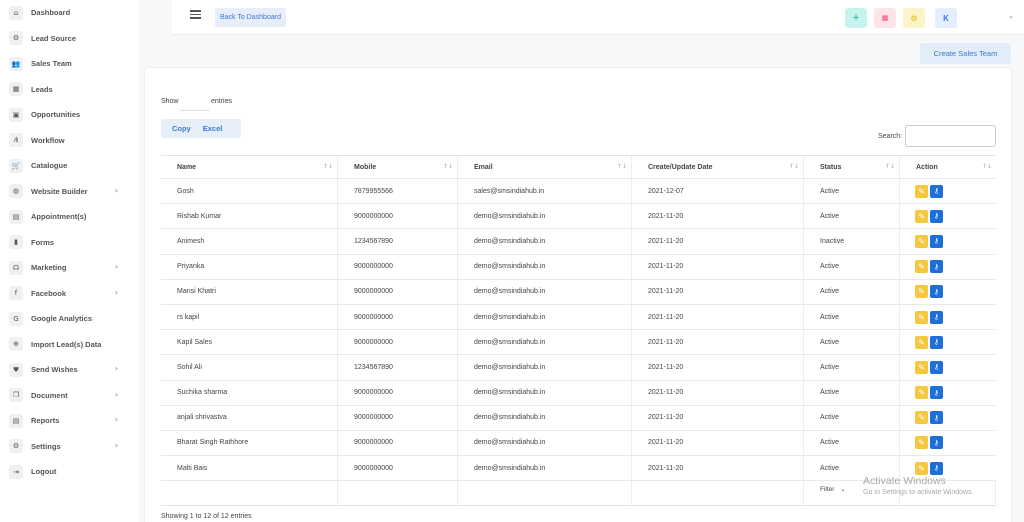  Describe the element at coordinates (69, 421) in the screenshot. I see `sidebar-item-reports: ▤ Reports ›` at that location.